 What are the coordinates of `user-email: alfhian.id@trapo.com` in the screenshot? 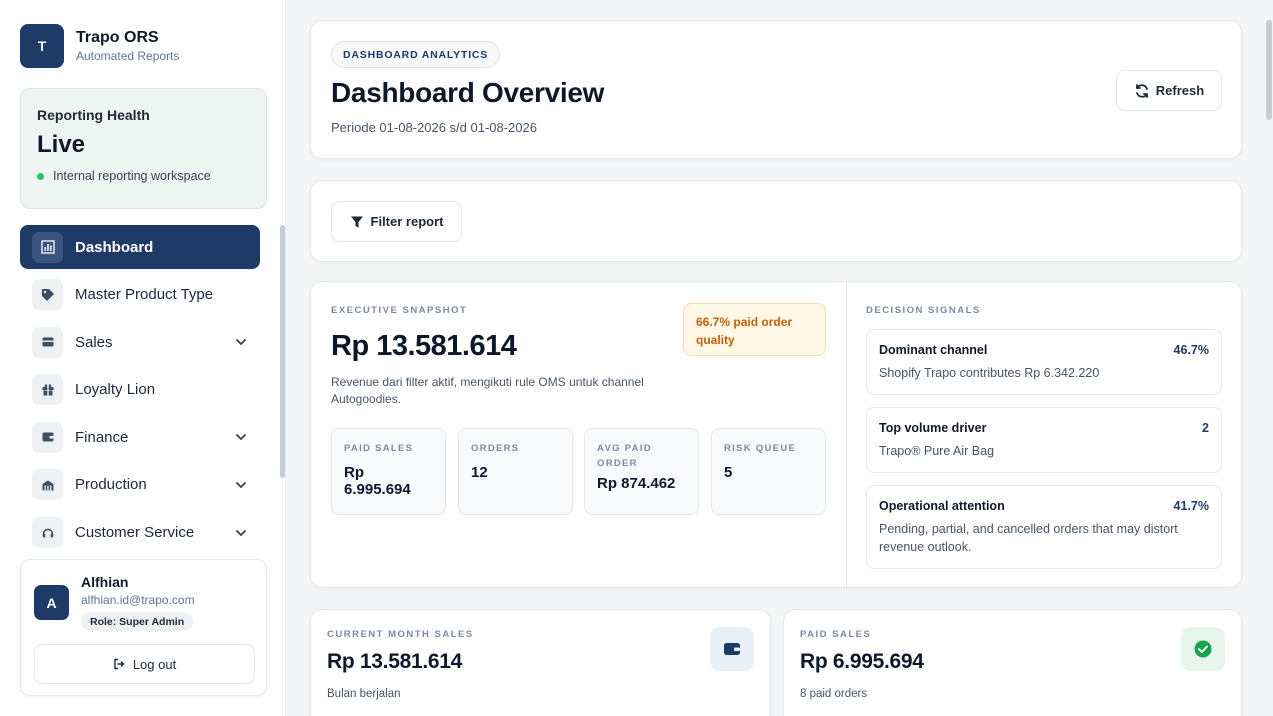 It's located at (138, 600).